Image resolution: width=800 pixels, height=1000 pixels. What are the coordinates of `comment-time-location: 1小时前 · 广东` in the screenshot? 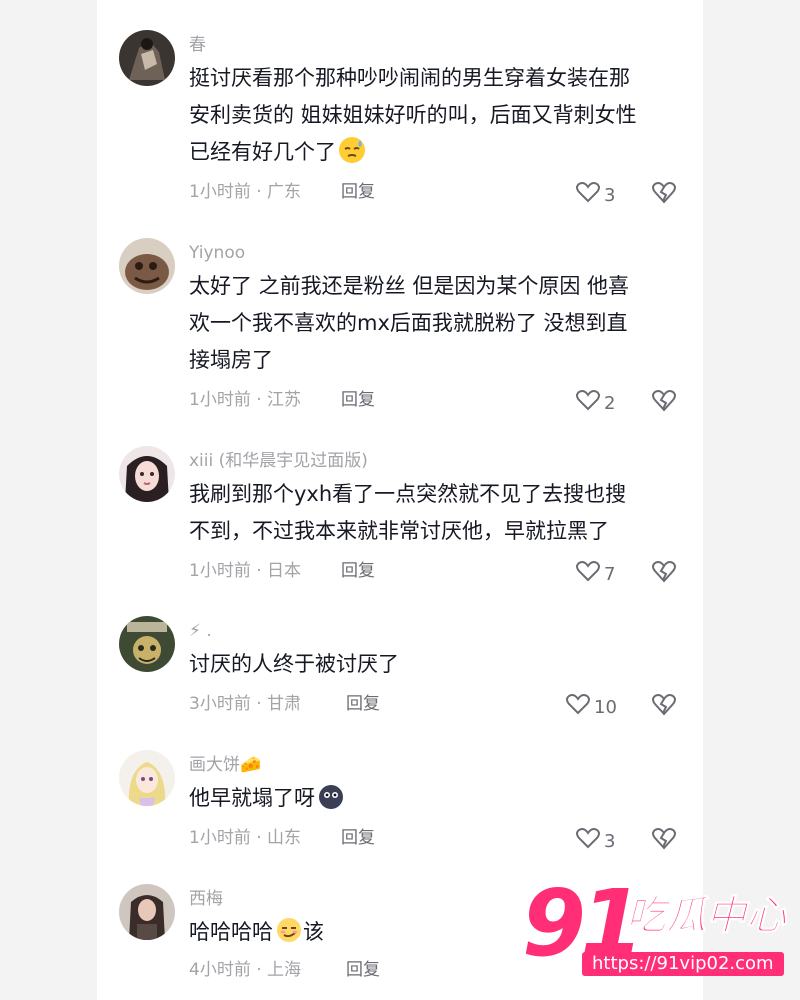 It's located at (245, 192).